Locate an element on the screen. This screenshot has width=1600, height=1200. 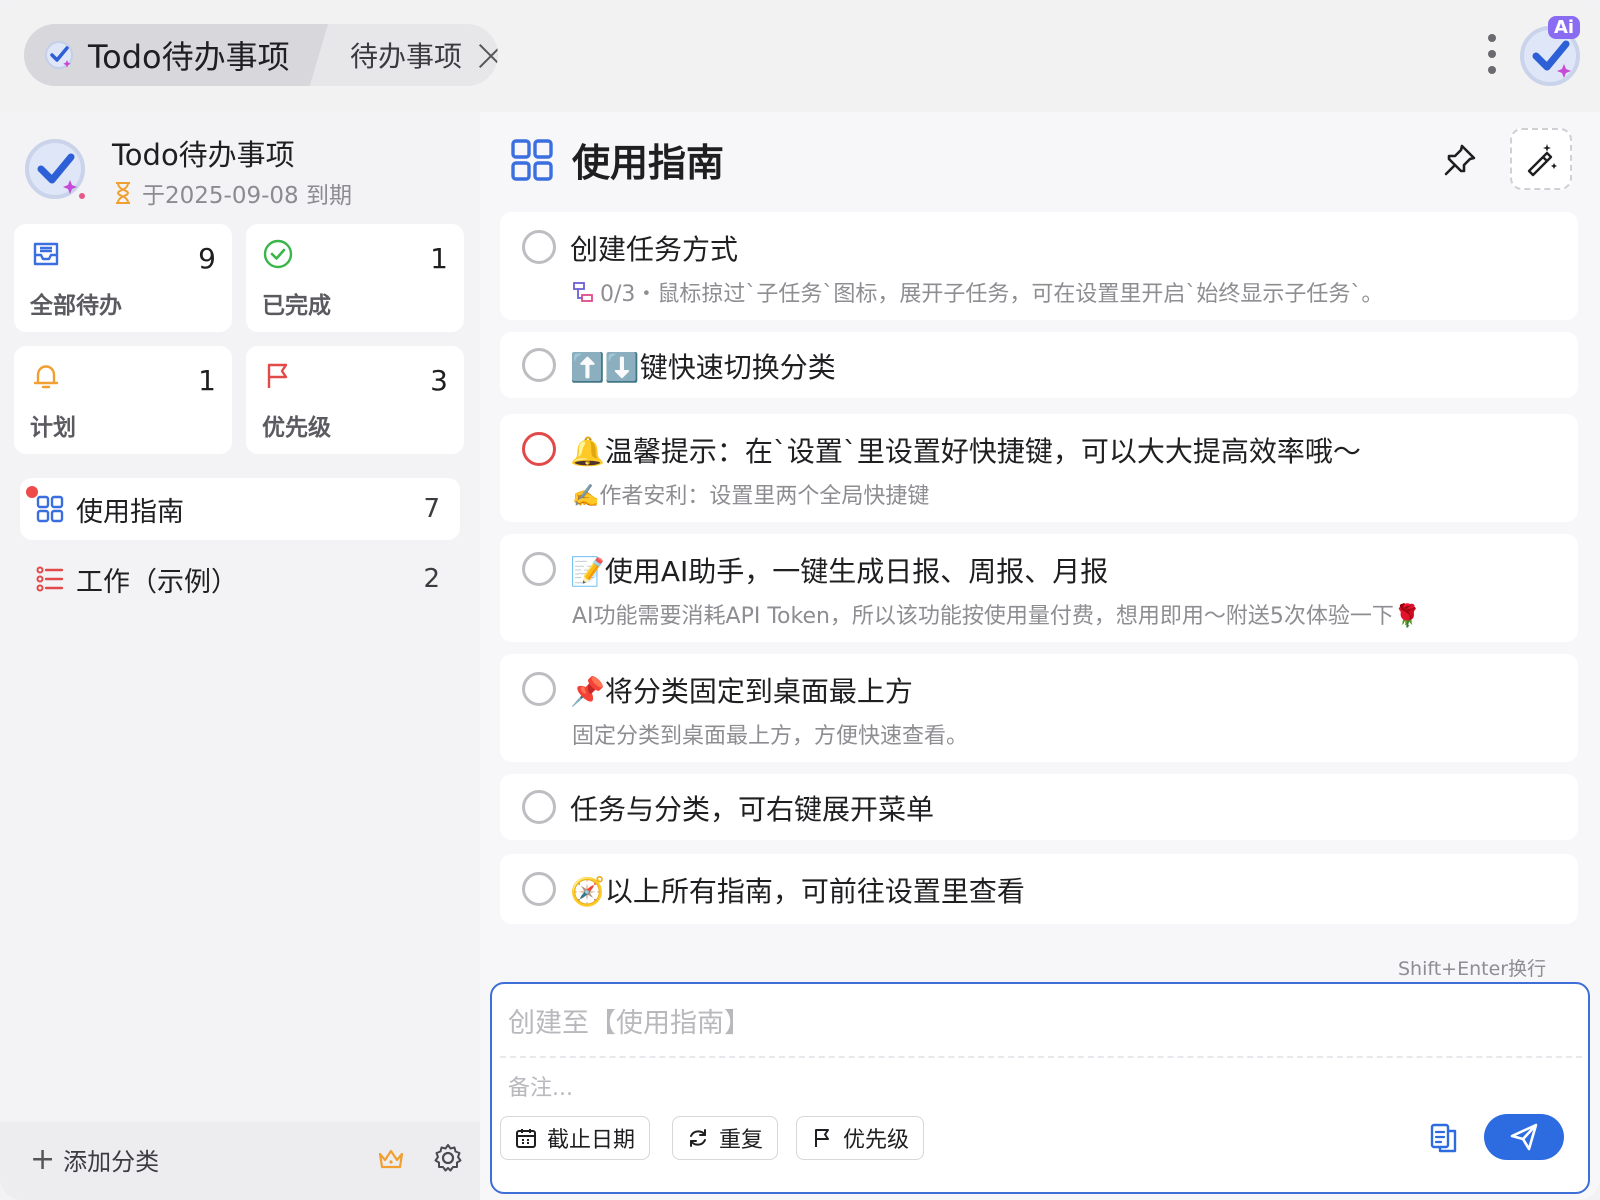
category-count: 7 is located at coordinates (431, 509).